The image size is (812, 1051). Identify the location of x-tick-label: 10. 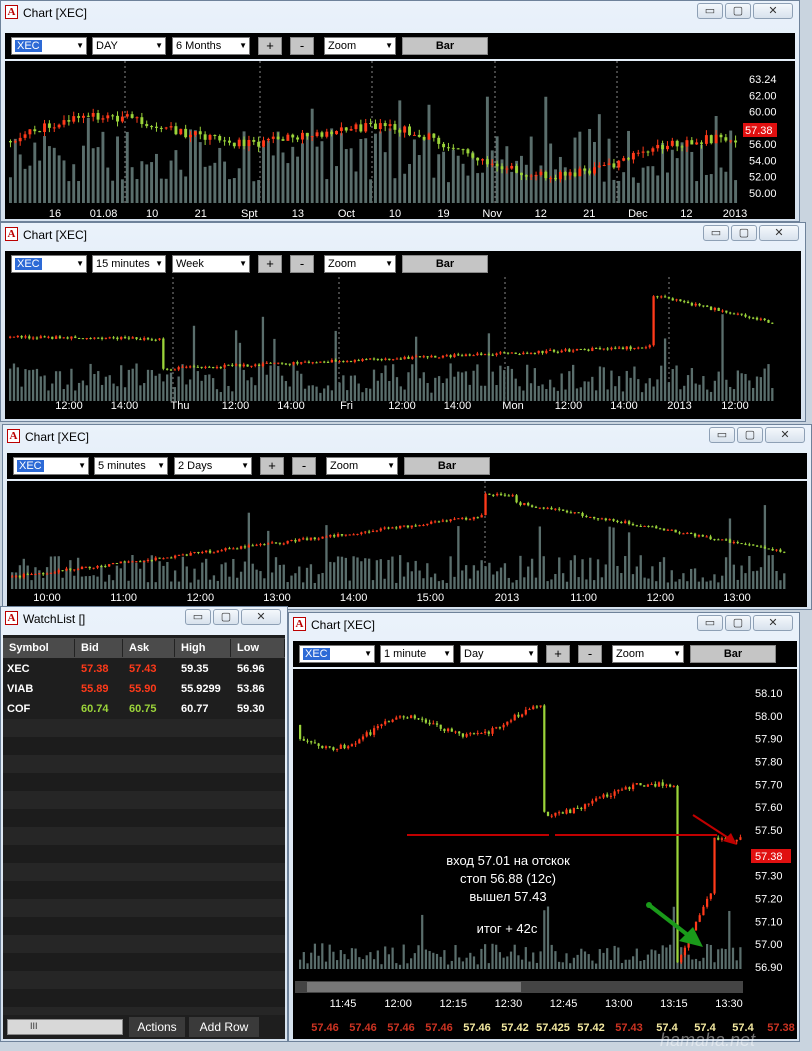
(395, 213).